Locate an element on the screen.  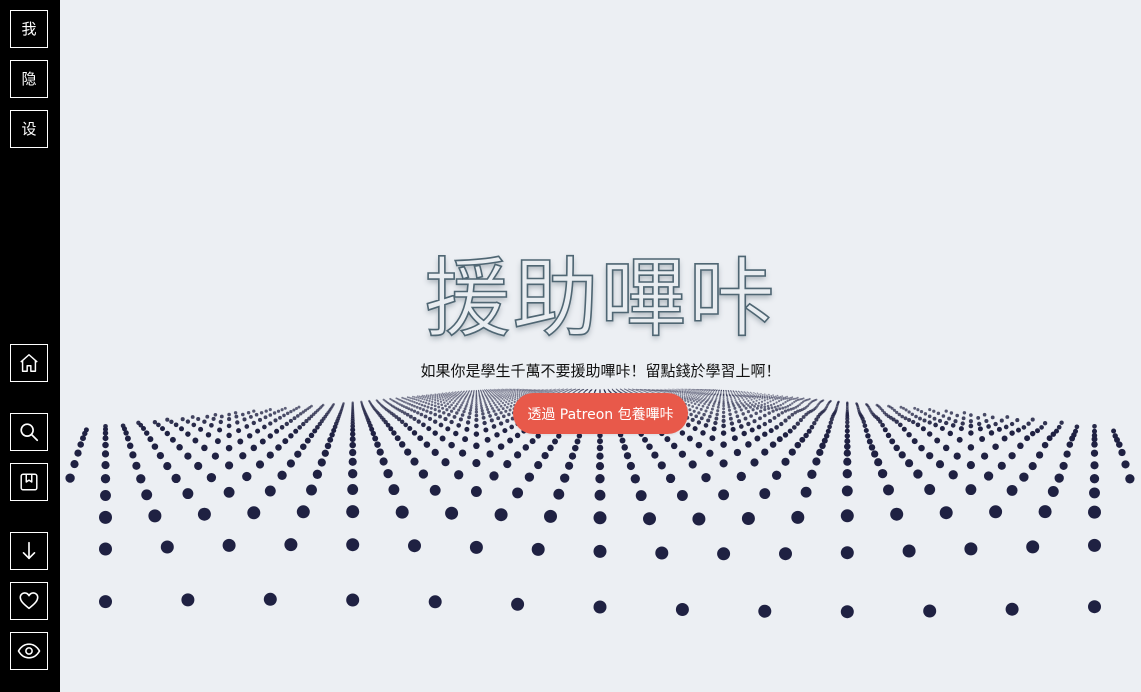
scroll-down-button is located at coordinates (29, 551).